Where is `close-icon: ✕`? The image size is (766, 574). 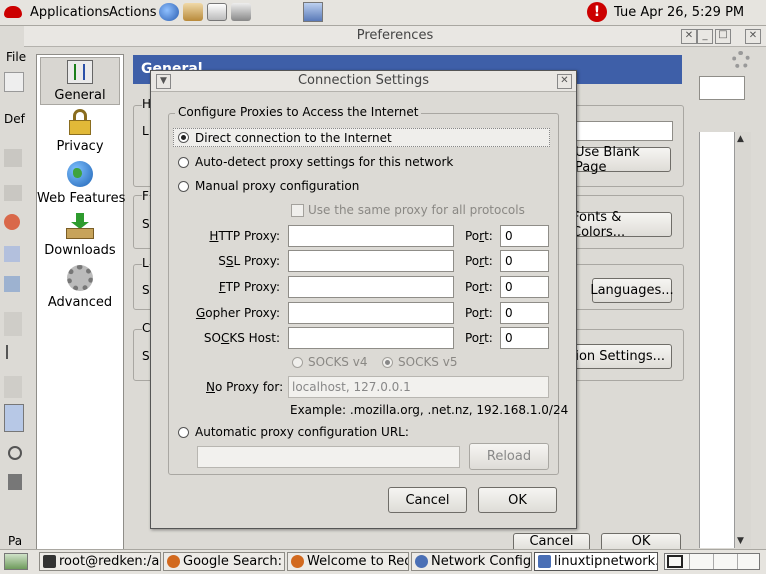
close-icon: ✕ is located at coordinates (689, 36).